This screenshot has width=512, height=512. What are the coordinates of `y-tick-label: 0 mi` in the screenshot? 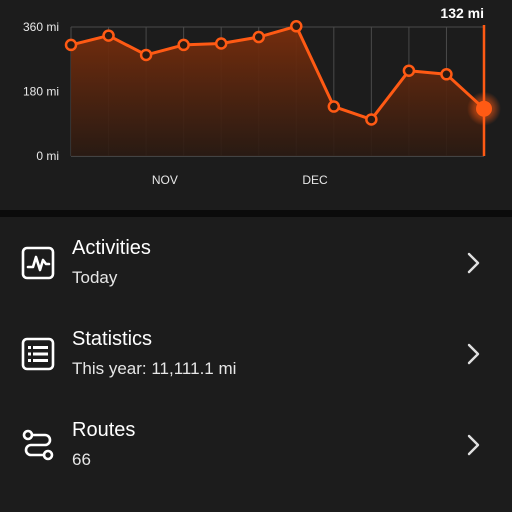 It's located at (47, 156).